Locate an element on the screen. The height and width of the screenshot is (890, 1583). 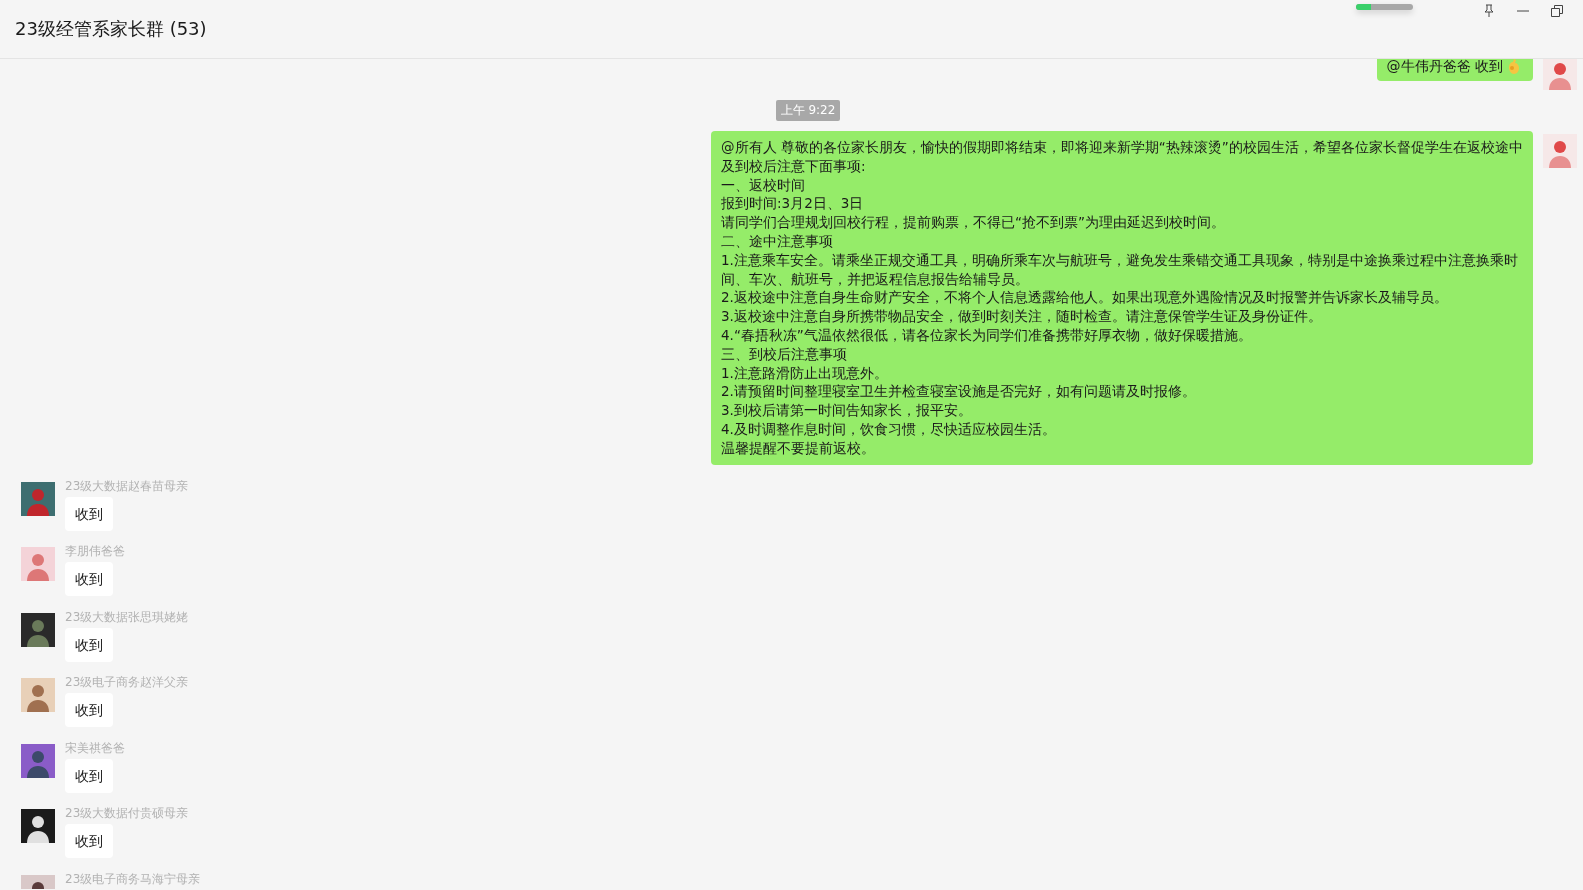
sender-name: 23级电子商务马海宁母亲 is located at coordinates (133, 878).